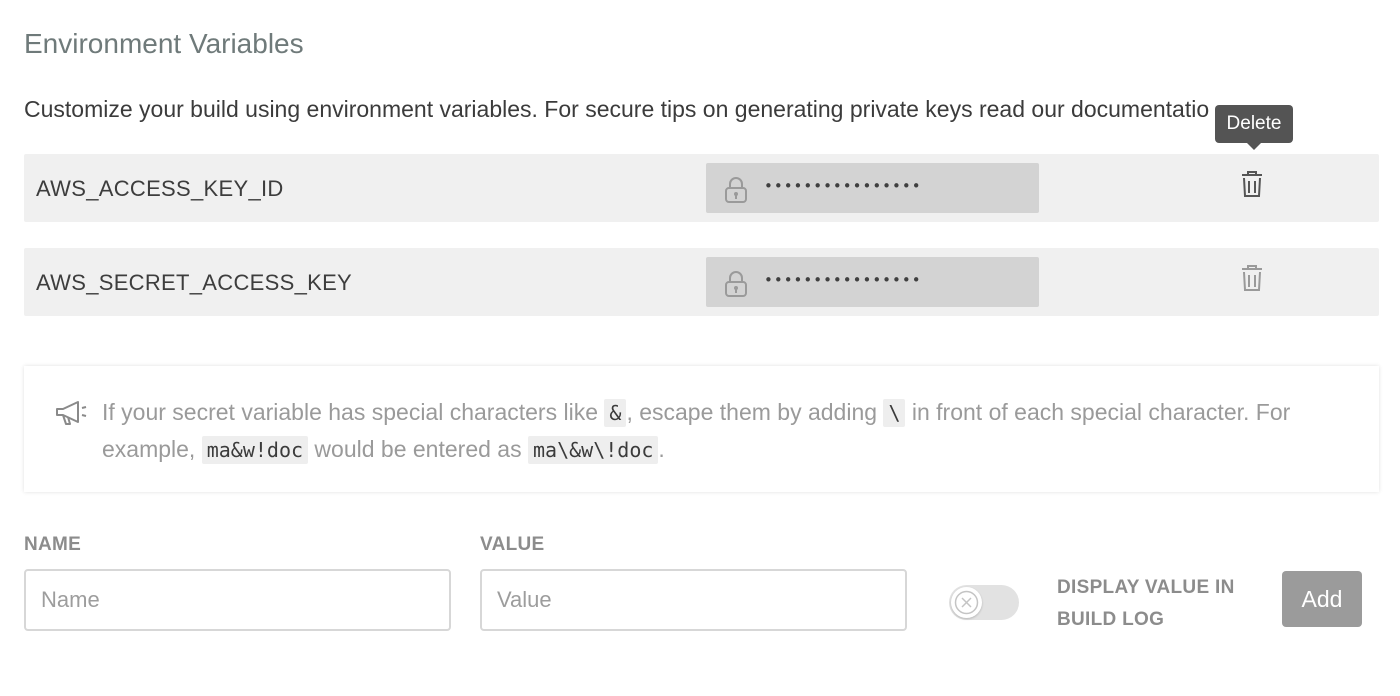 The height and width of the screenshot is (696, 1400). I want to click on notice-text-part: ., so click(661, 449).